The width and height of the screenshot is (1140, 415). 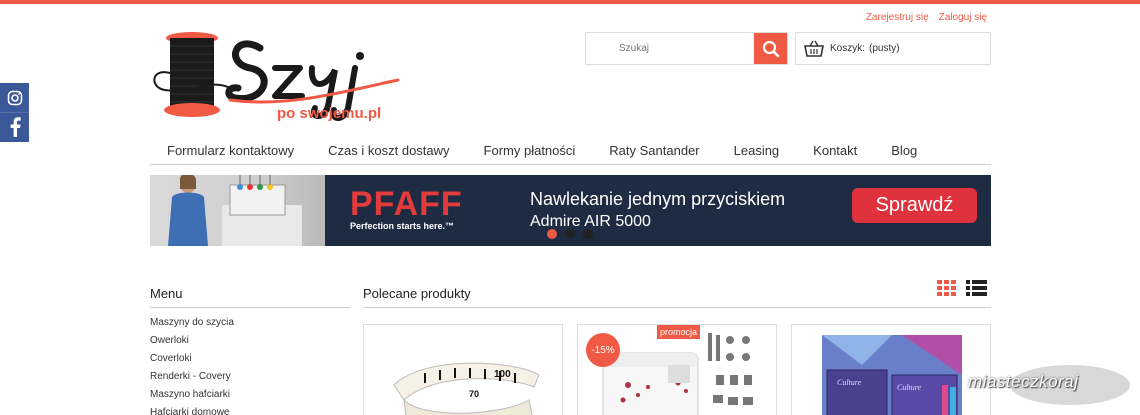 What do you see at coordinates (835, 151) in the screenshot?
I see `nav-item-contact: Kontakt` at bounding box center [835, 151].